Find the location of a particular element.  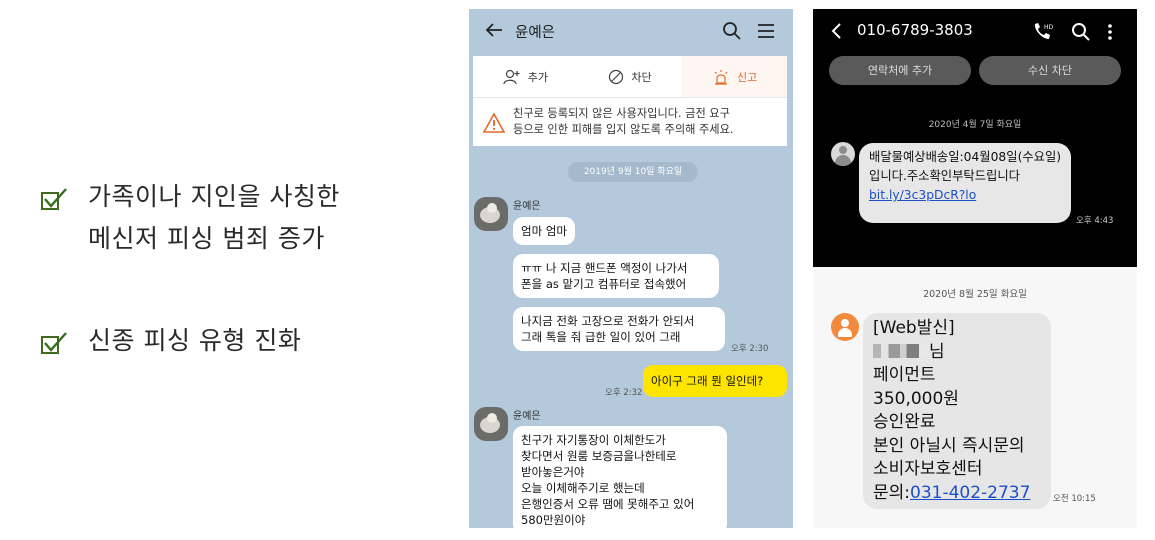

chat-bubble: 엄마 엄마 is located at coordinates (544, 231).